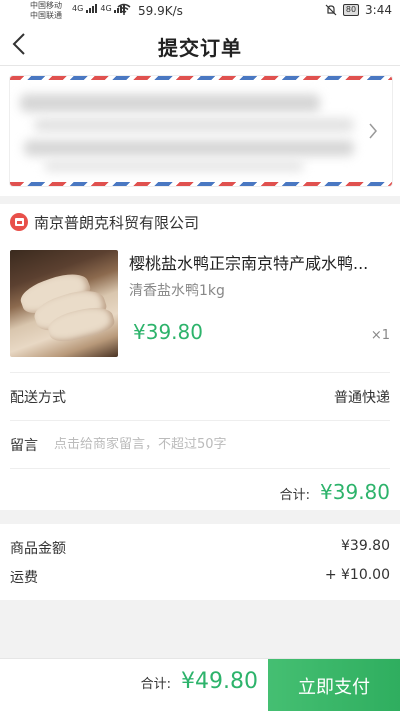 The height and width of the screenshot is (711, 400). I want to click on network-type-1: 4G, so click(78, 8).